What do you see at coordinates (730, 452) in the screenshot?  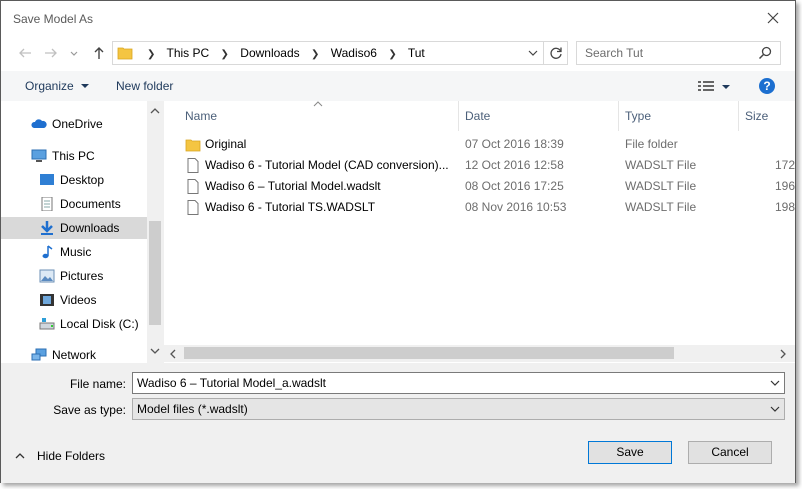 I see `cancel-button: Cancel` at bounding box center [730, 452].